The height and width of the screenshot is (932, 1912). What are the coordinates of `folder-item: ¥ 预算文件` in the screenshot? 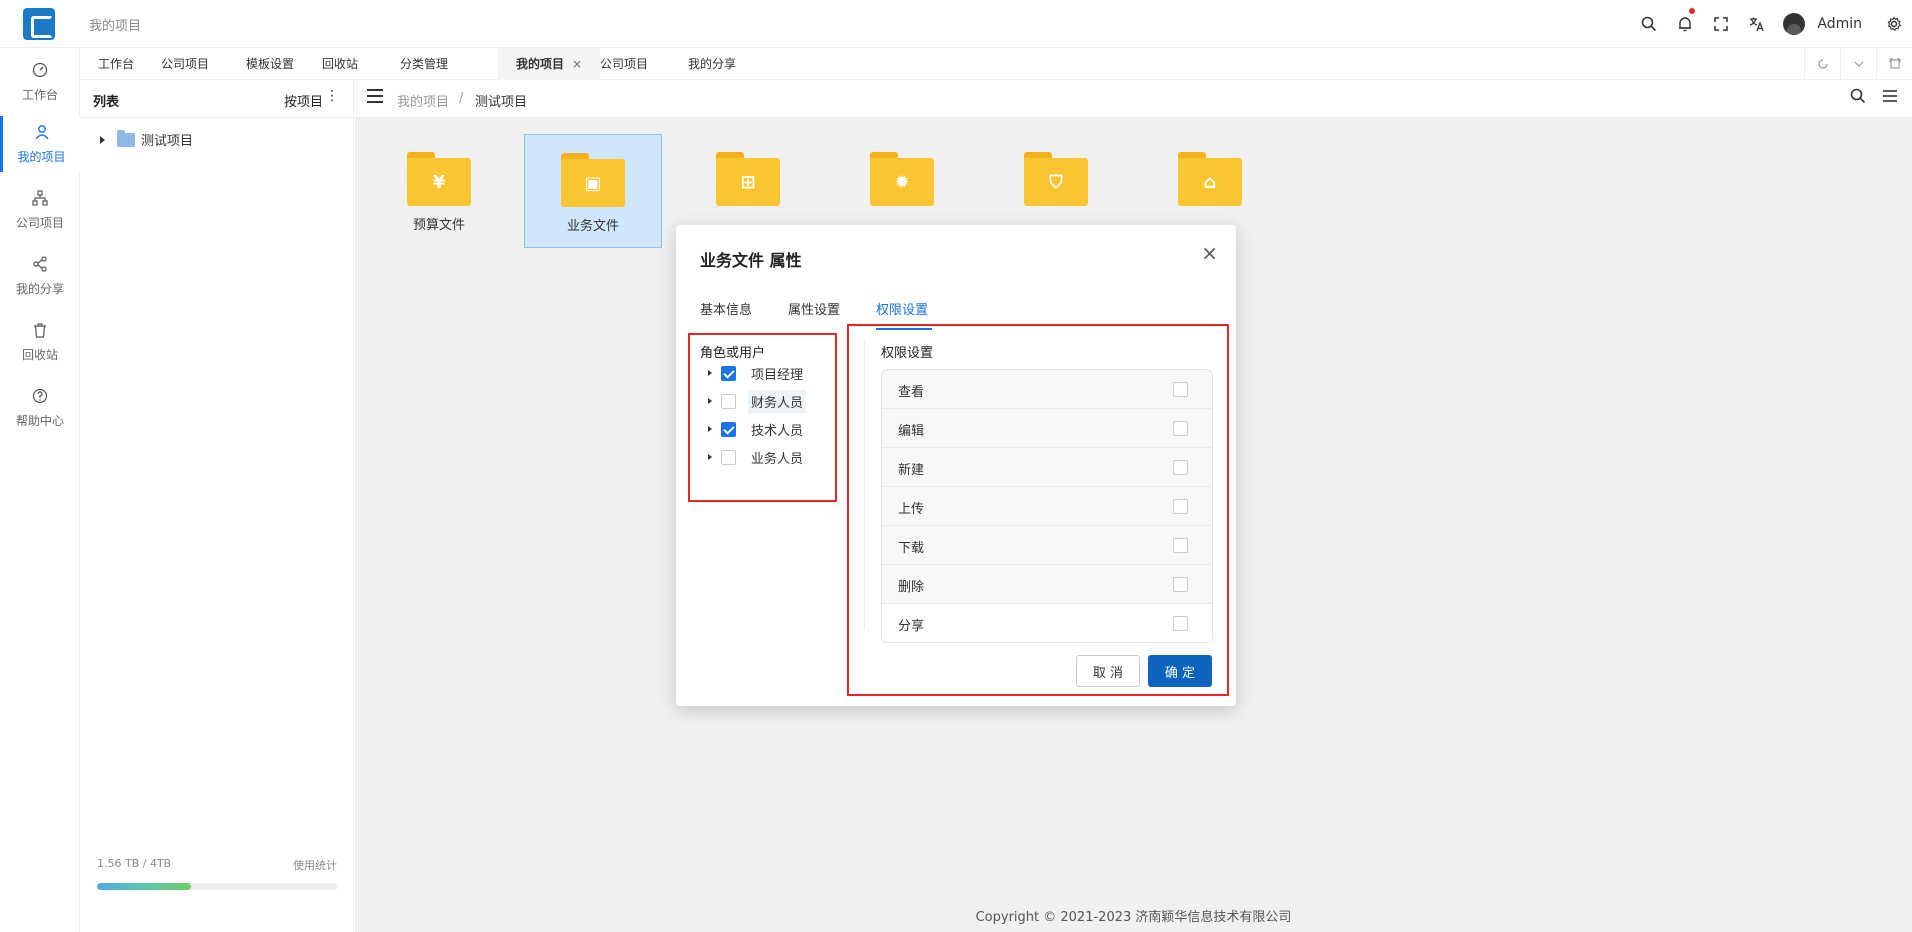 It's located at (439, 191).